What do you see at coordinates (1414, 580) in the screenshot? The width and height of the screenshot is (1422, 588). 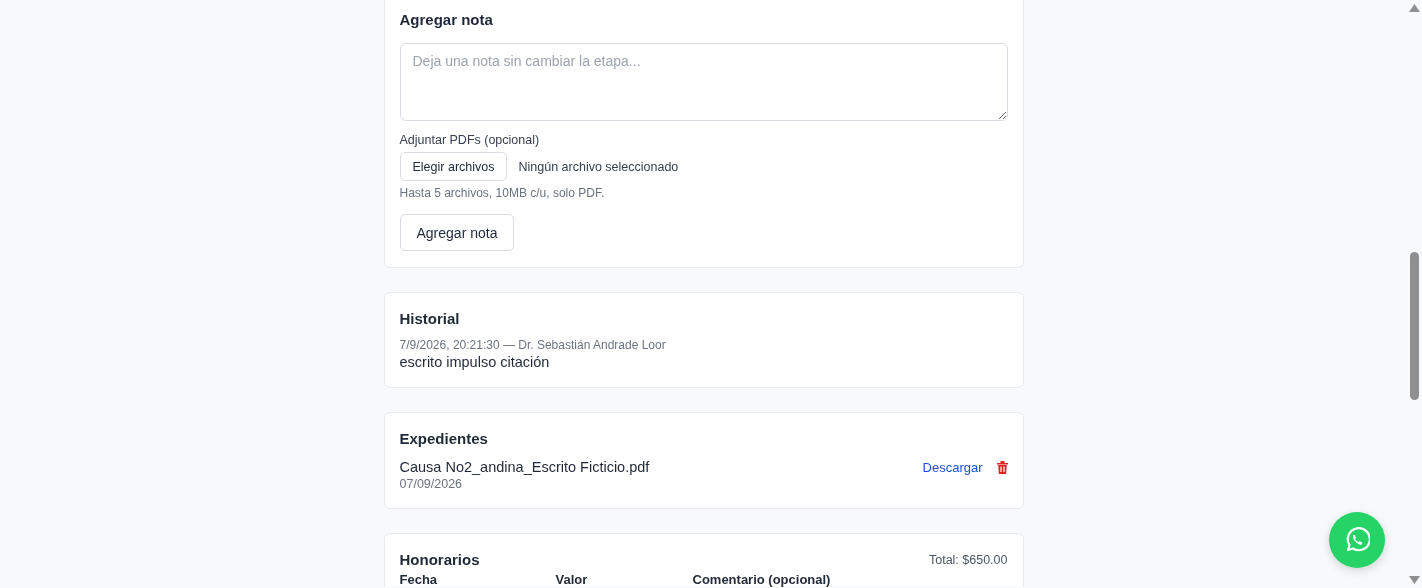 I see `scroll-down-icon` at bounding box center [1414, 580].